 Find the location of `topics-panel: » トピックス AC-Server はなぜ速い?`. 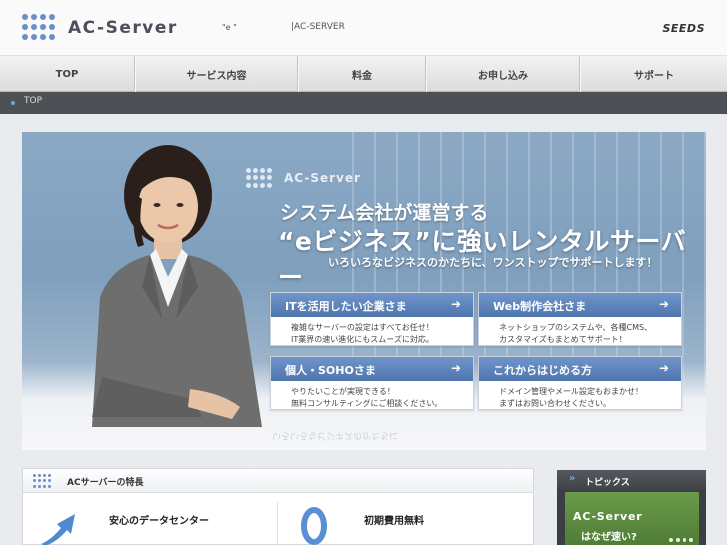

topics-panel: » トピックス AC-Server はなぜ速い? is located at coordinates (631, 507).